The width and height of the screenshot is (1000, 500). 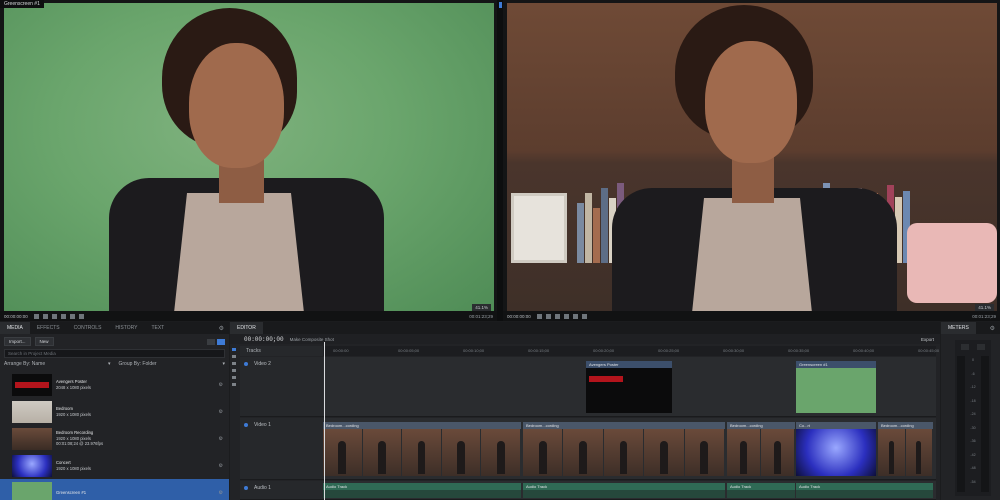 I want to click on meter-scale-label: -30, so click(x=973, y=427).